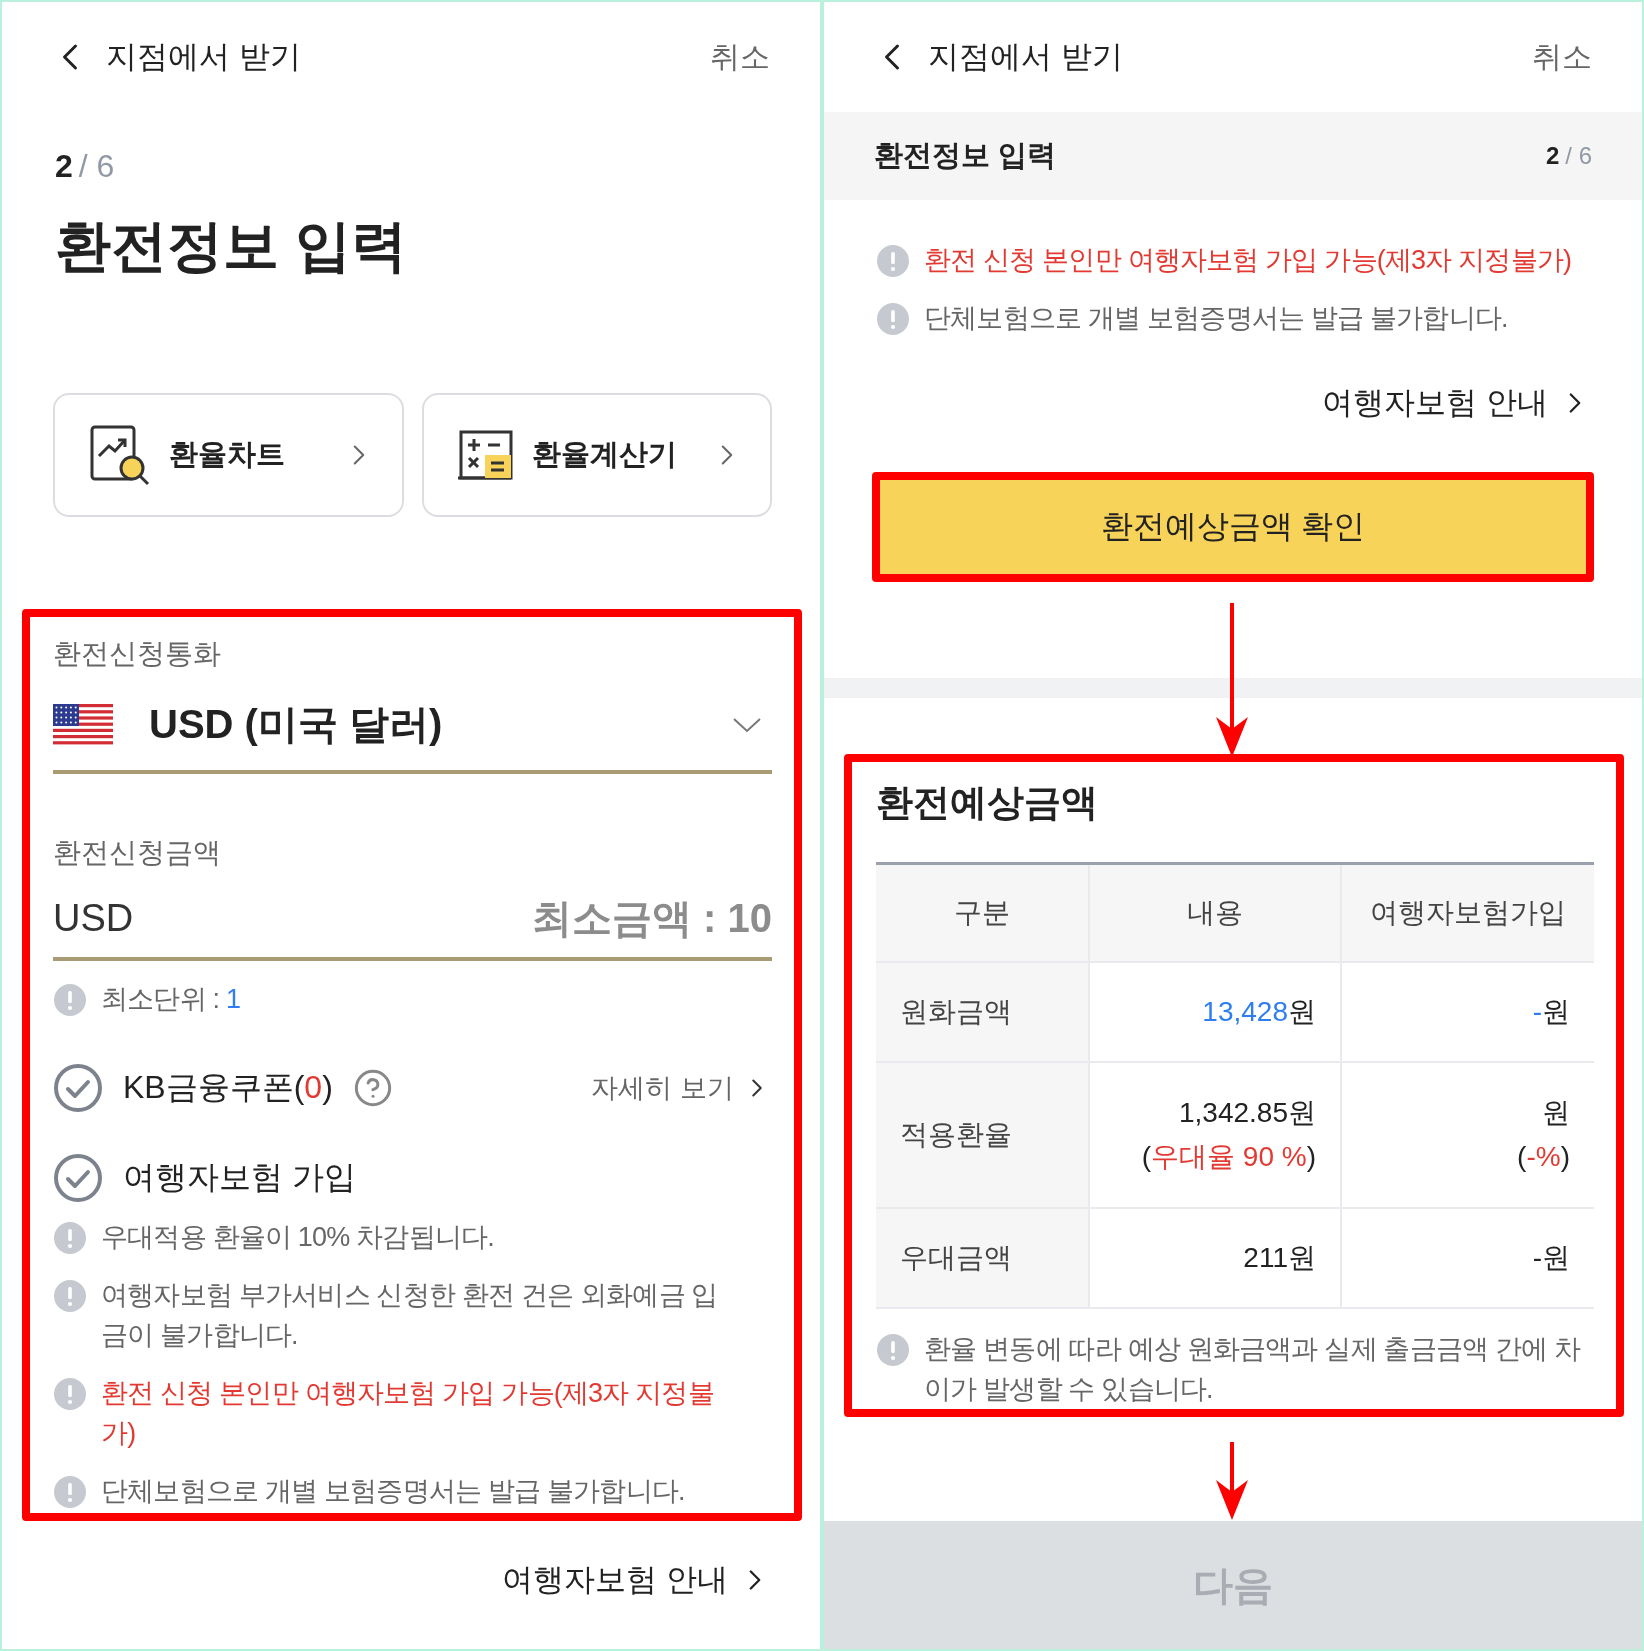 The height and width of the screenshot is (1651, 1644). Describe the element at coordinates (297, 1237) in the screenshot. I see `note-text: 우대적용 환율이 10% 차감됩니다.` at that location.